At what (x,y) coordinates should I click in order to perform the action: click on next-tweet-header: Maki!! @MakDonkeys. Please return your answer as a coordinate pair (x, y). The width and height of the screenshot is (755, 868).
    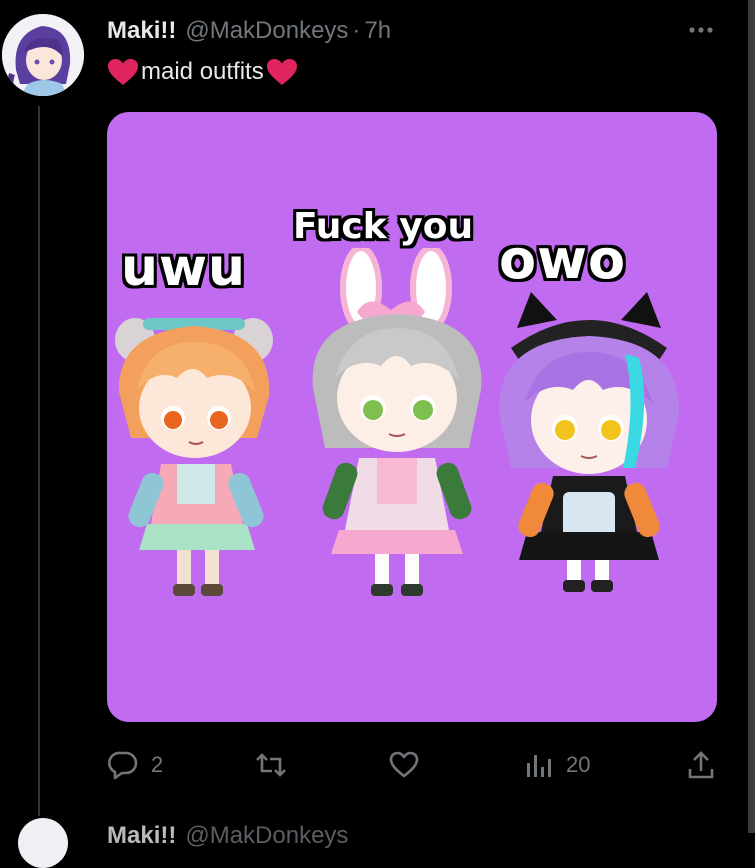
    Looking at the image, I should click on (227, 835).